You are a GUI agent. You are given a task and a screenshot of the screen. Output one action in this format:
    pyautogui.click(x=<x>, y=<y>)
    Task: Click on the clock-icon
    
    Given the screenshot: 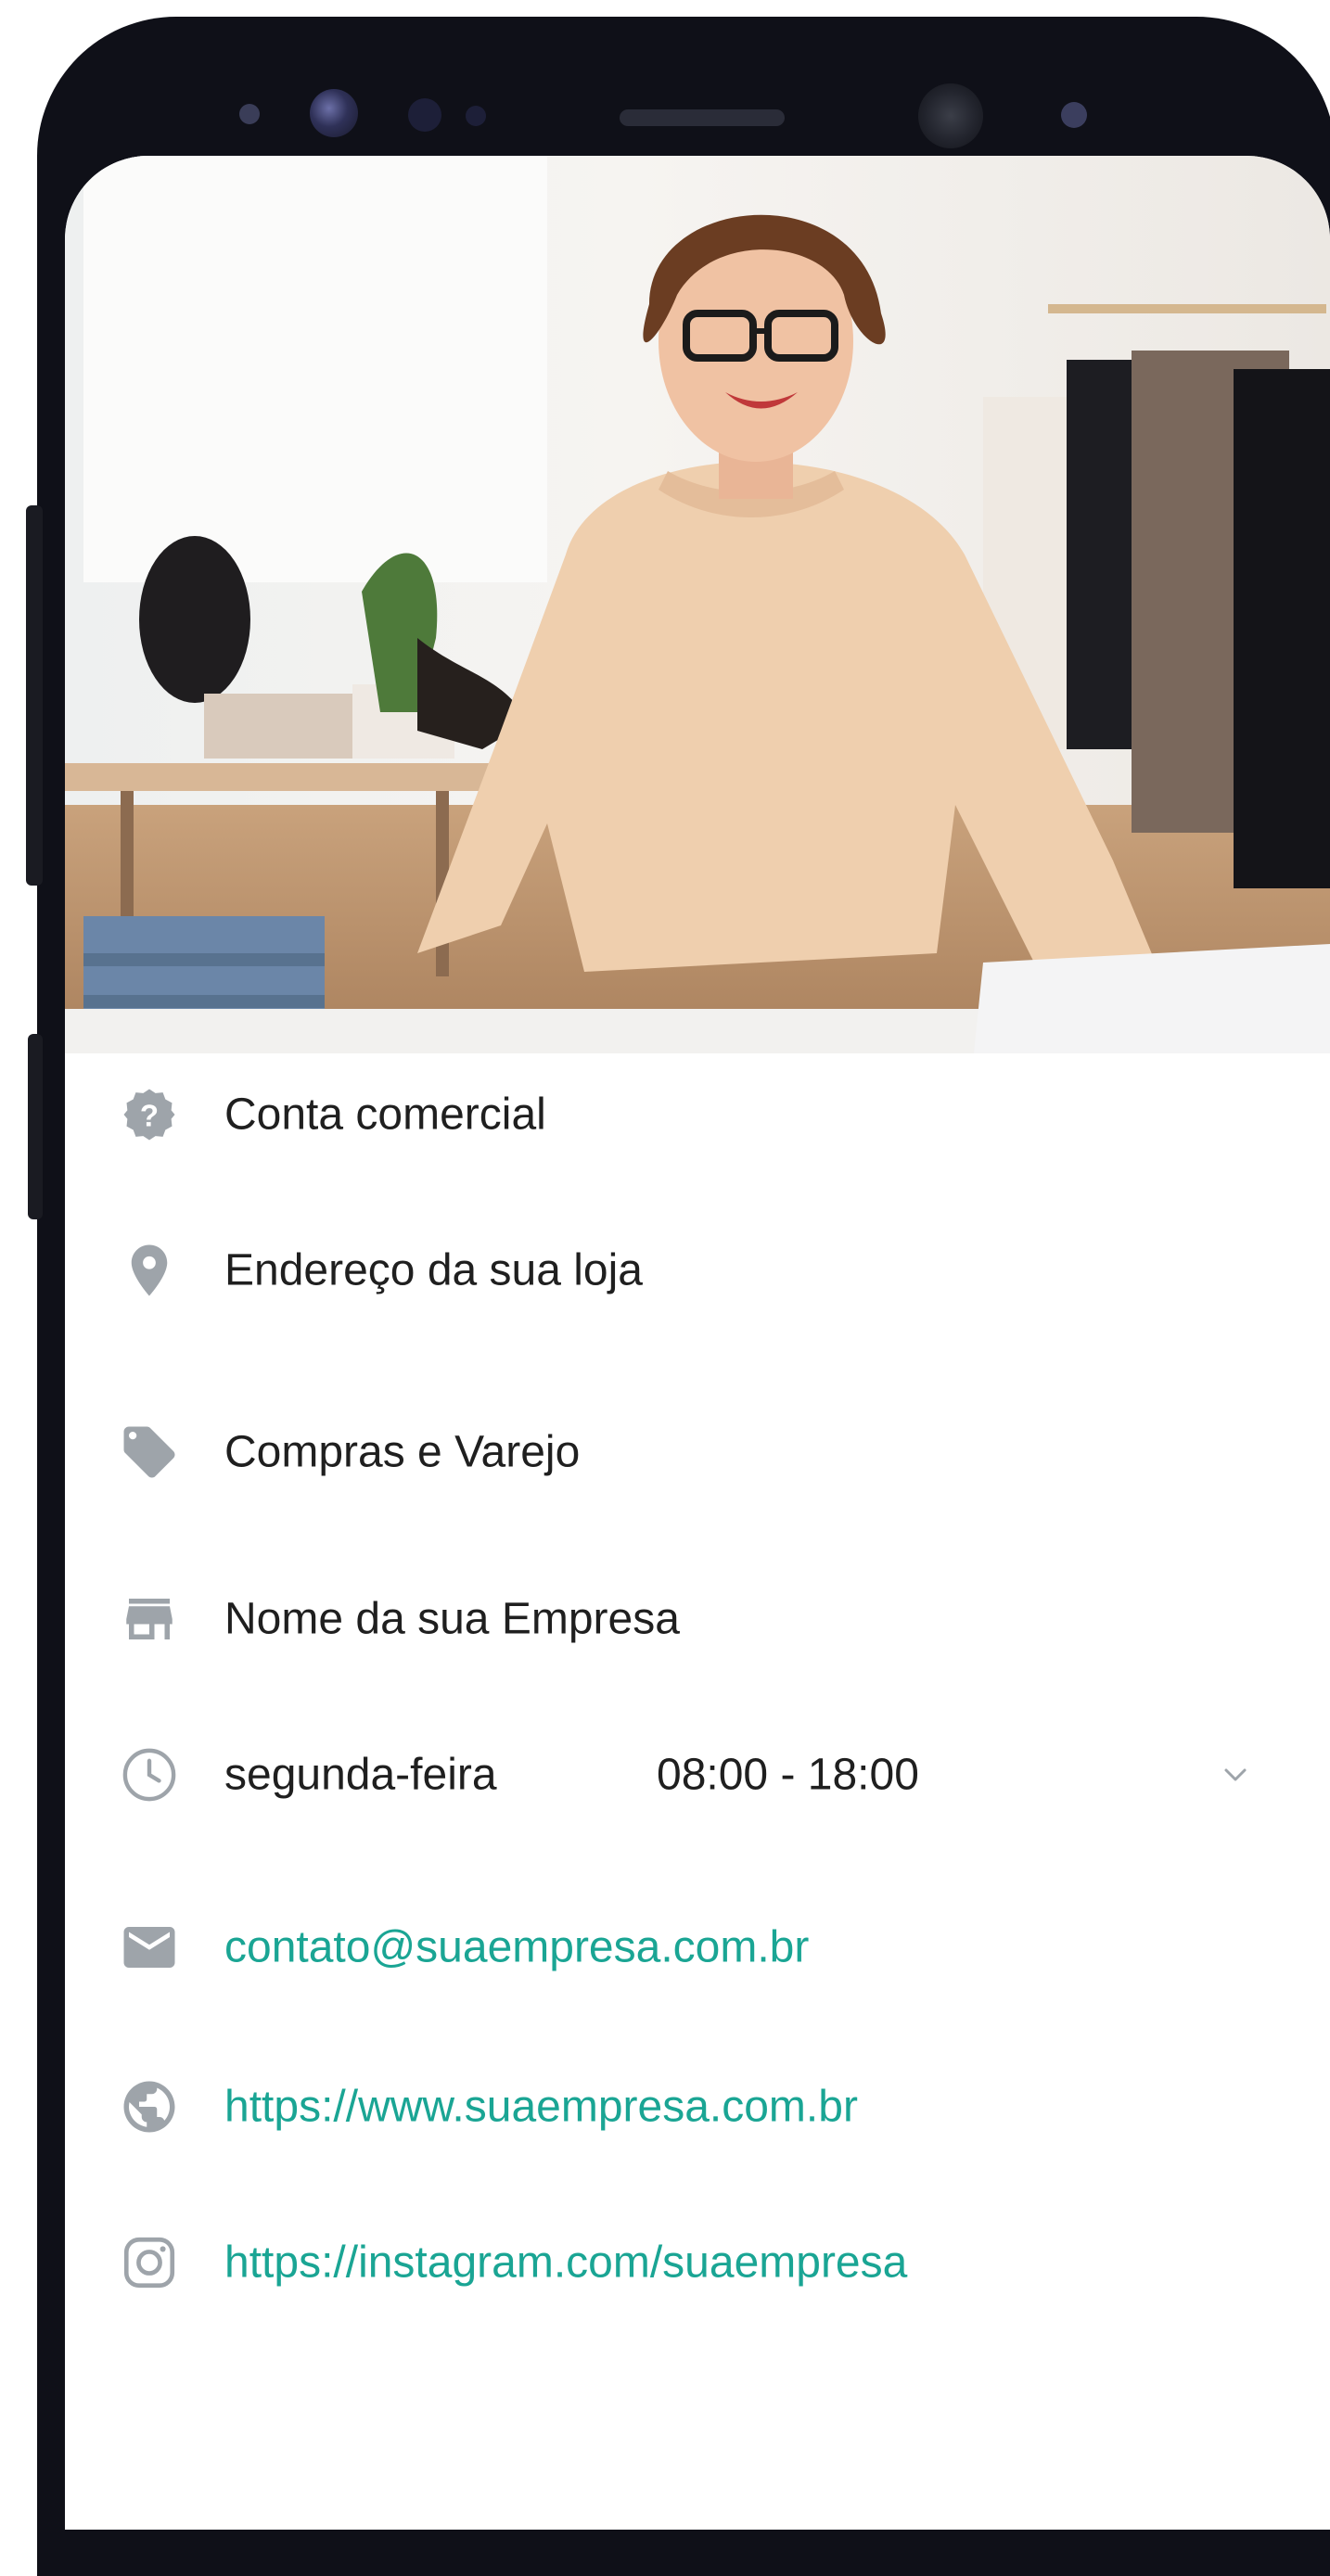 What is the action you would take?
    pyautogui.click(x=149, y=1775)
    